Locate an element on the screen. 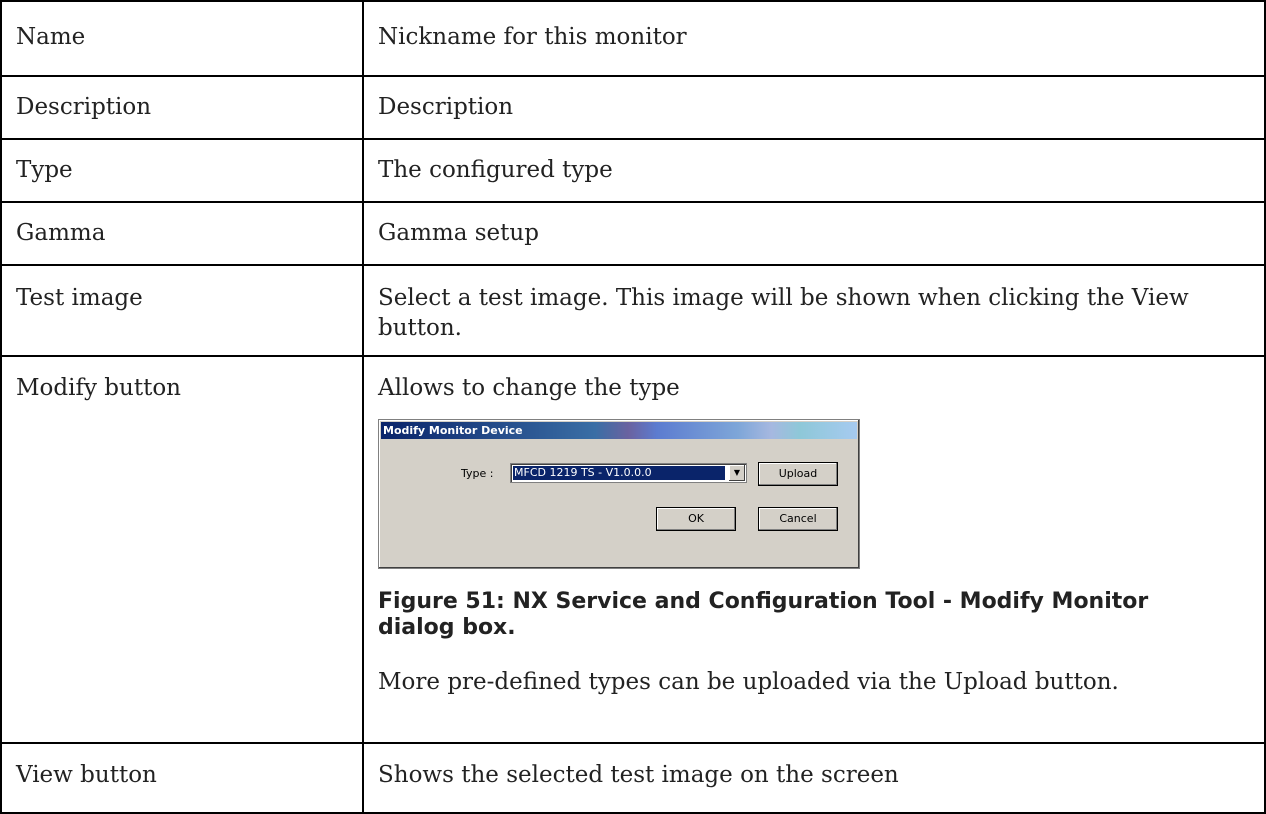 The width and height of the screenshot is (1266, 814). row-label-view-button: View button is located at coordinates (182, 778).